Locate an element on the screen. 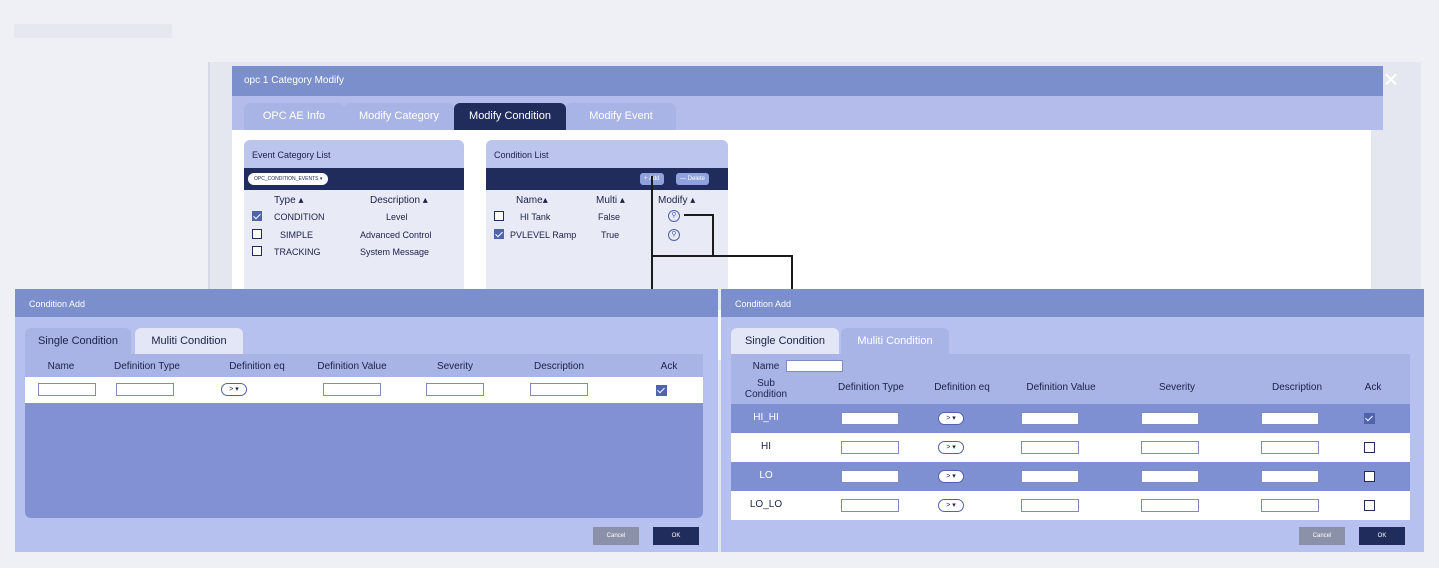 The width and height of the screenshot is (1439, 568). col-modify: Modify ▴ is located at coordinates (676, 200).